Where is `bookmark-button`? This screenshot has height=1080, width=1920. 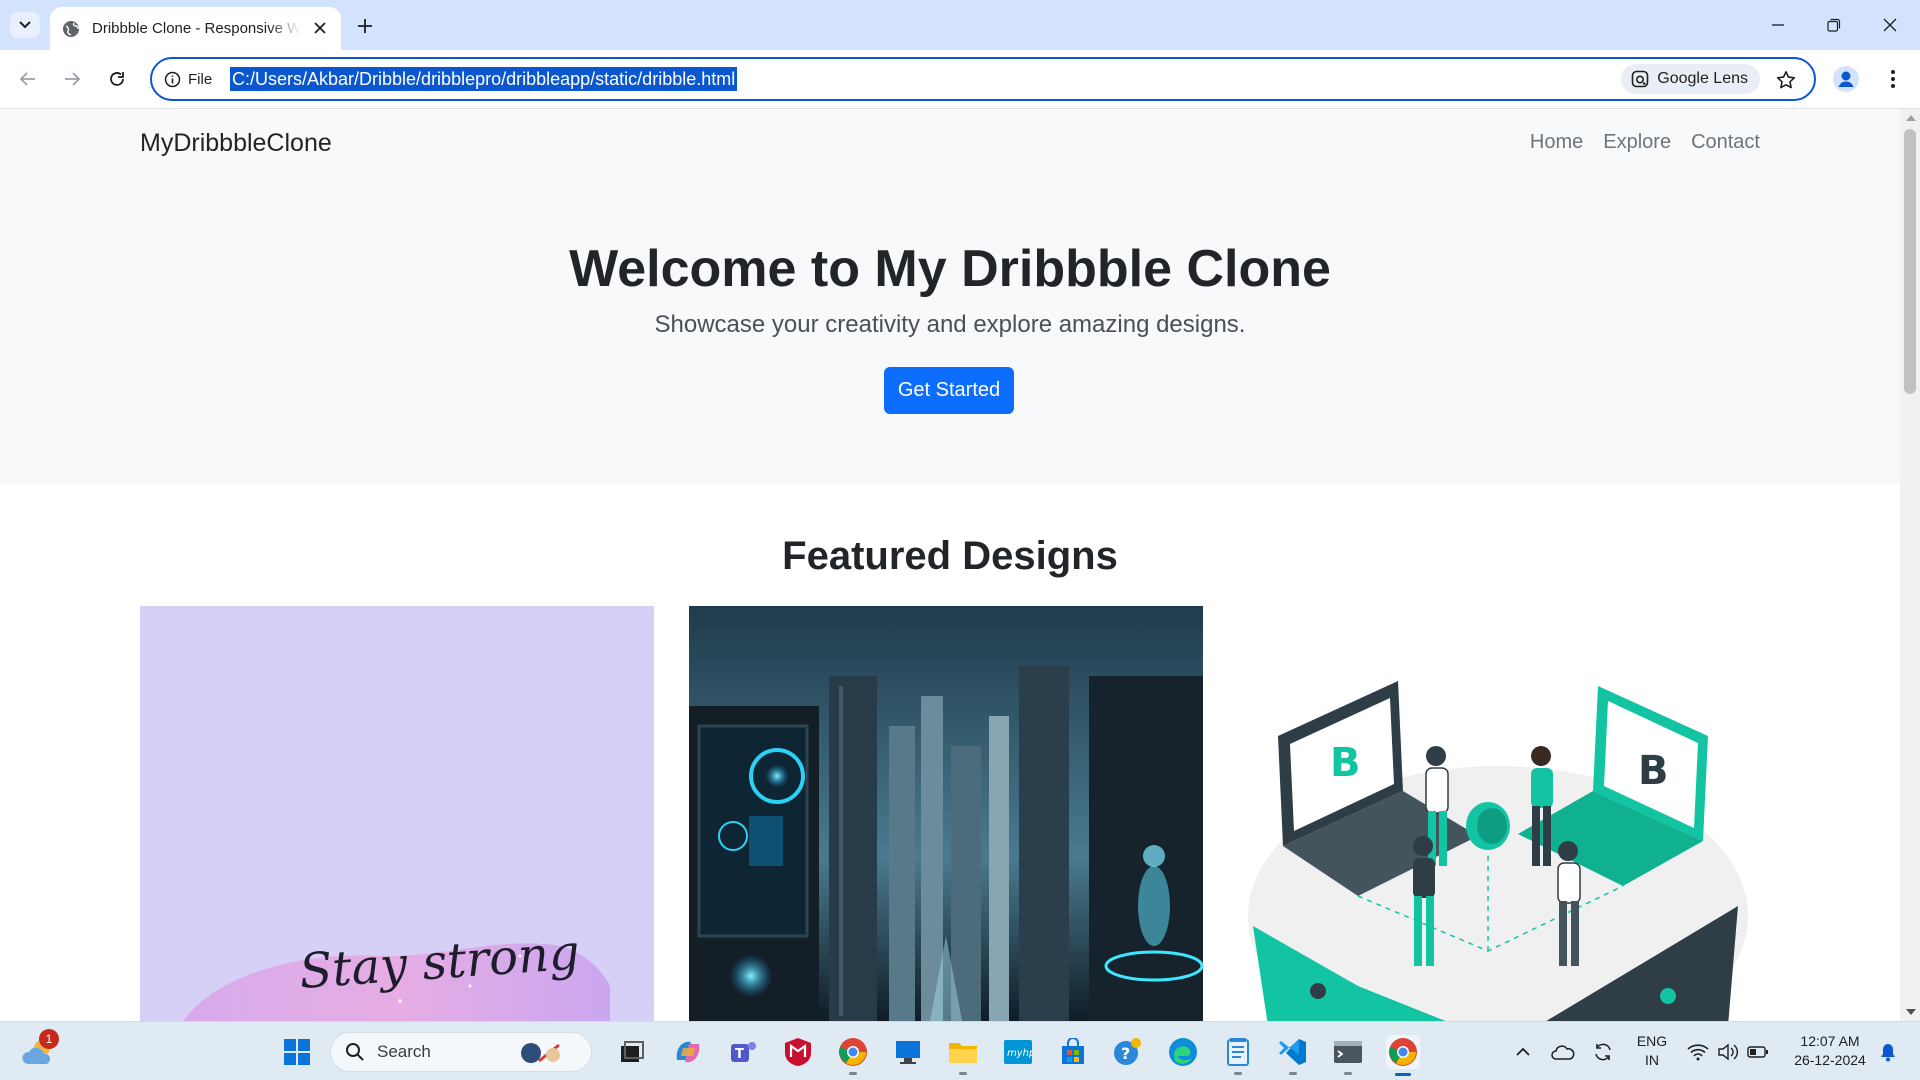 bookmark-button is located at coordinates (1786, 80).